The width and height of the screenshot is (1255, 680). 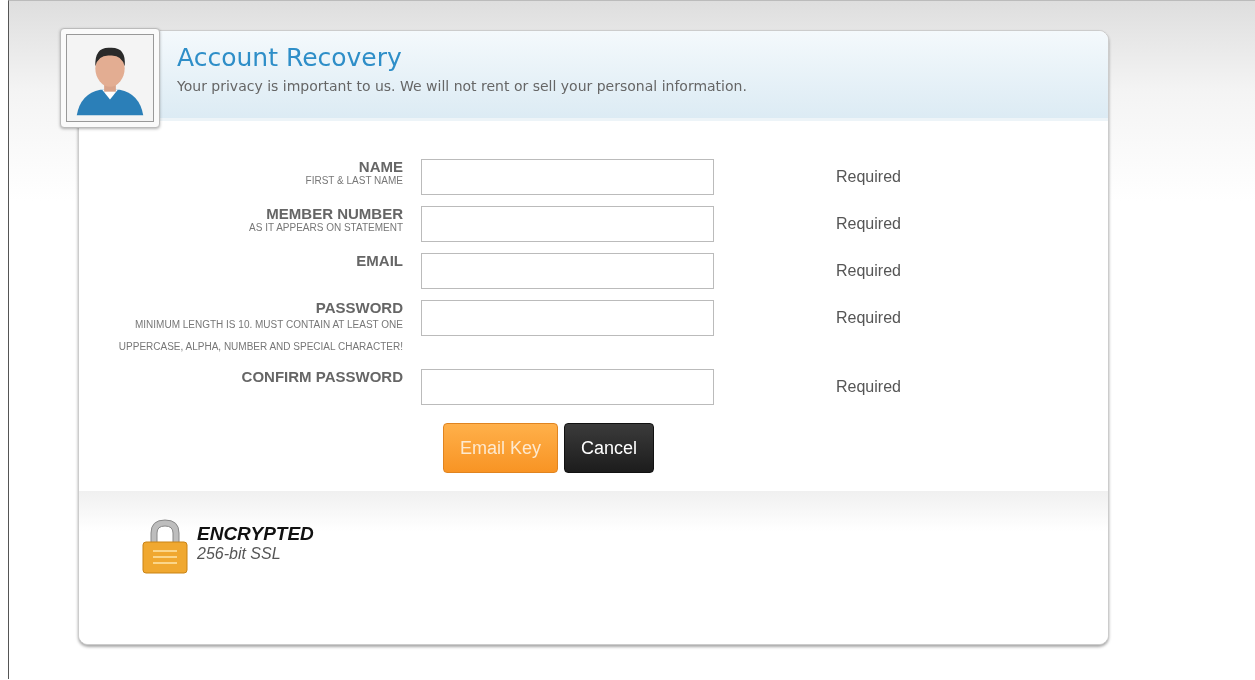 What do you see at coordinates (354, 181) in the screenshot?
I see `field-hint: FIRST & LAST NAME` at bounding box center [354, 181].